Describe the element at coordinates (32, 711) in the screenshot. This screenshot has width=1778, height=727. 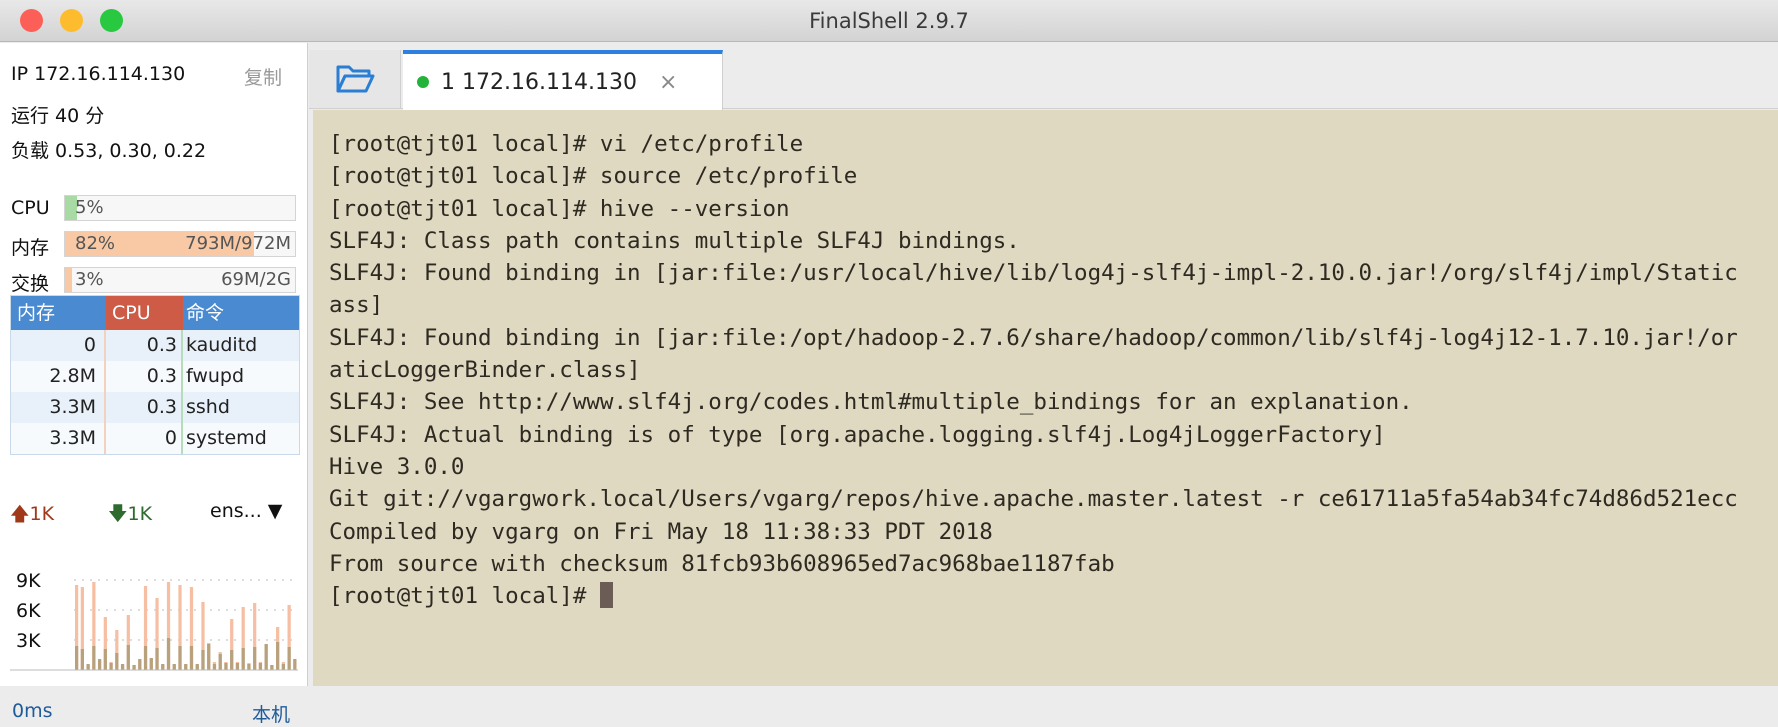
I see `latency: 0ms` at that location.